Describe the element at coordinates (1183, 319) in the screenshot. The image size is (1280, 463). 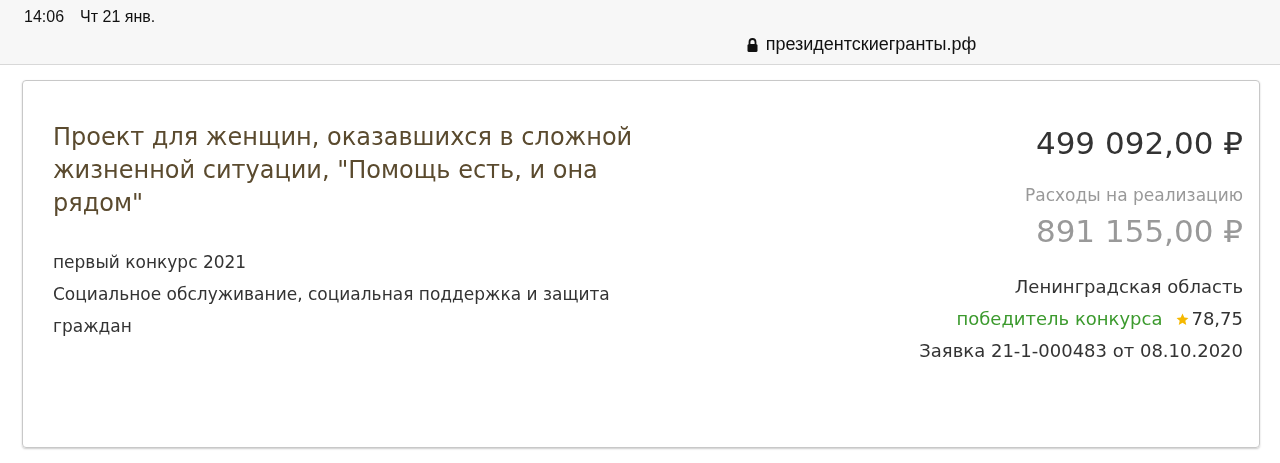
I see `star-icon` at that location.